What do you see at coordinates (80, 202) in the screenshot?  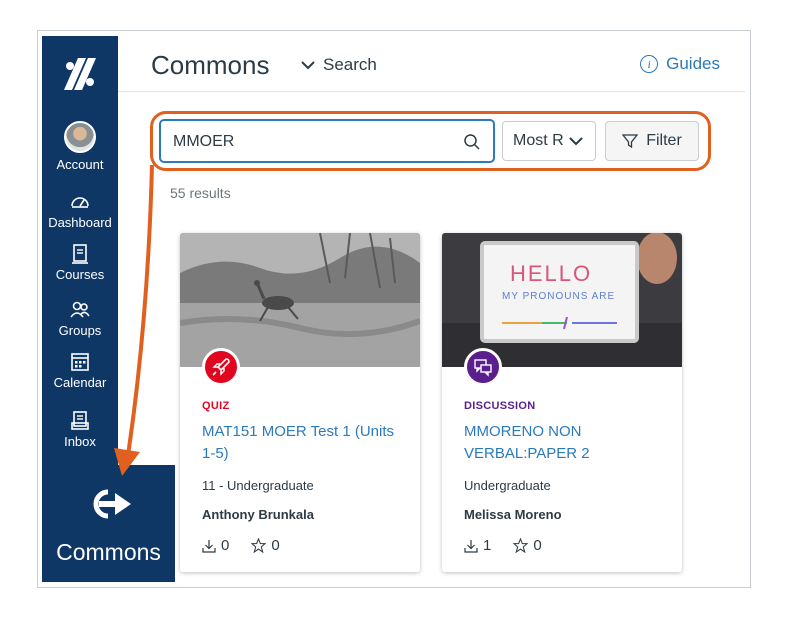 I see `dashboard-icon` at bounding box center [80, 202].